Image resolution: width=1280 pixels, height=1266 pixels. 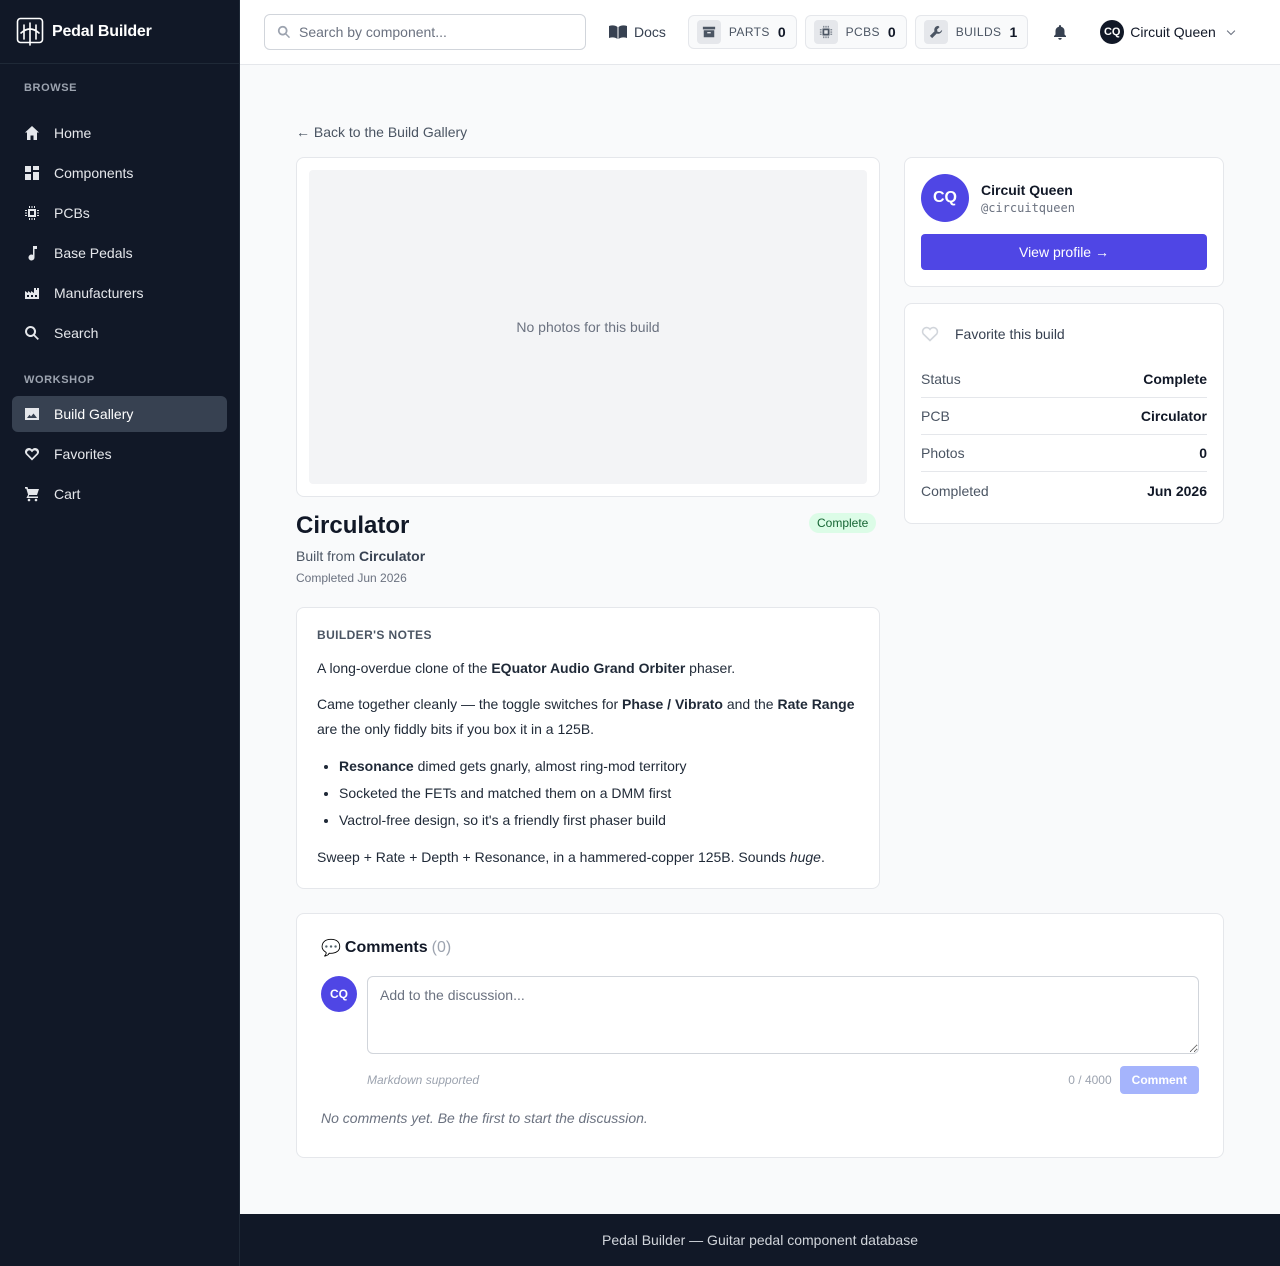 I want to click on comments-count: (0), so click(x=441, y=947).